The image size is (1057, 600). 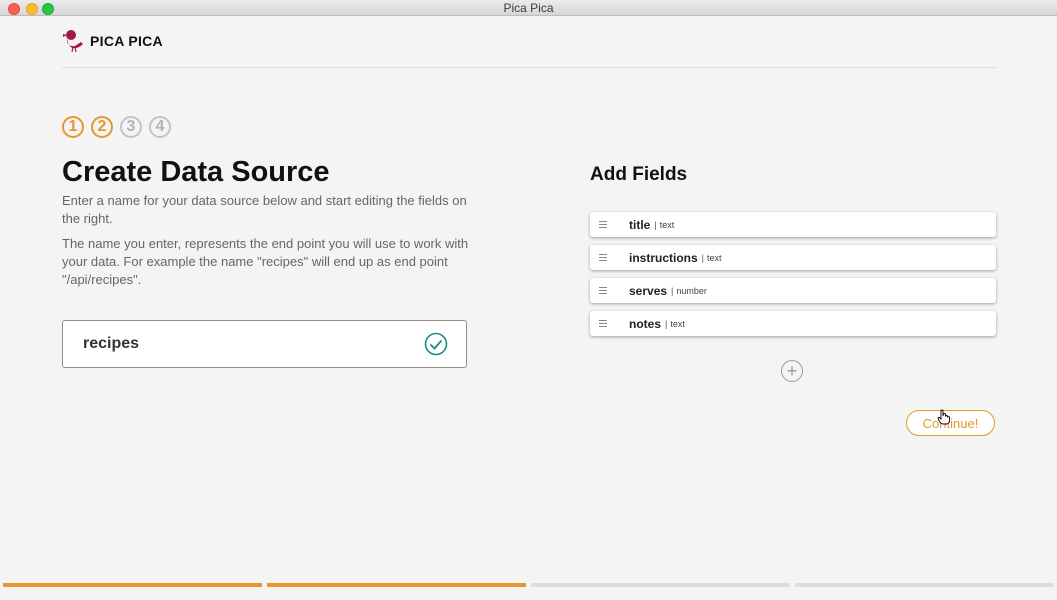 I want to click on step-1: 1, so click(x=73, y=127).